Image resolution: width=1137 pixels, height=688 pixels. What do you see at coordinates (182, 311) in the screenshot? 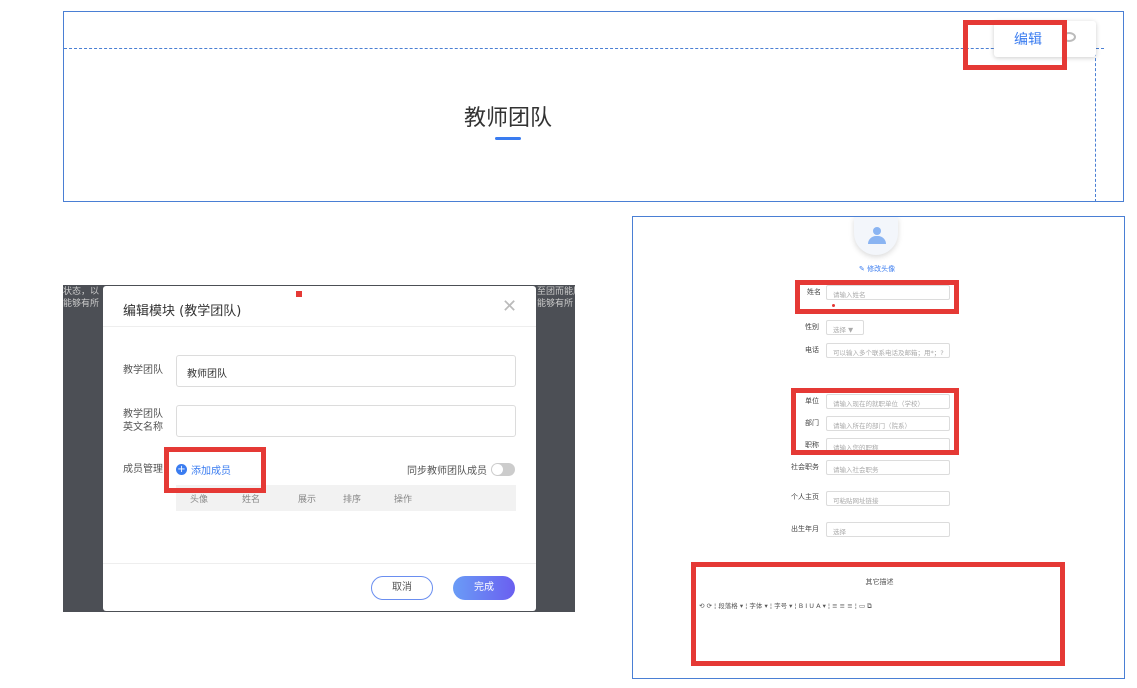
I see `dialog-title: 编辑模块 (教学团队)` at bounding box center [182, 311].